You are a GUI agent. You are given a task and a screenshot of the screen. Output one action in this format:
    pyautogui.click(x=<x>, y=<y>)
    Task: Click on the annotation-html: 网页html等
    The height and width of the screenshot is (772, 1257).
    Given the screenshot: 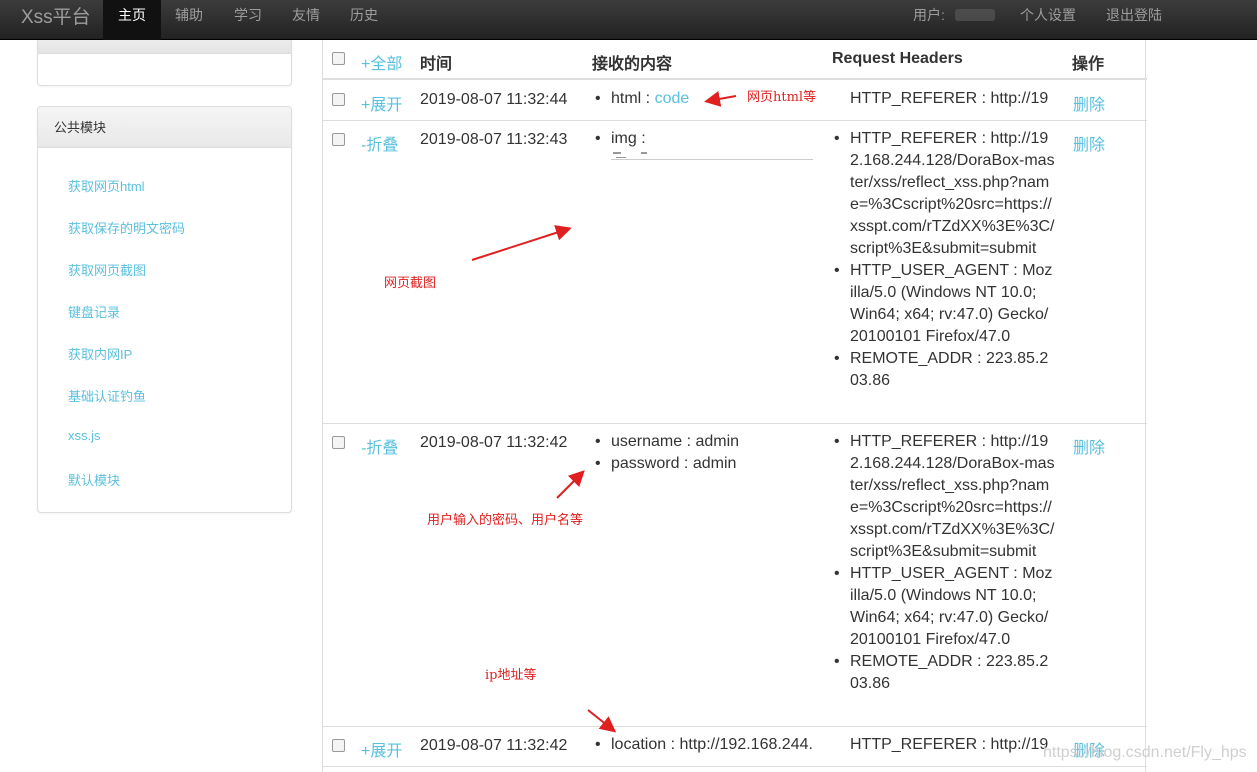 What is the action you would take?
    pyautogui.click(x=782, y=97)
    